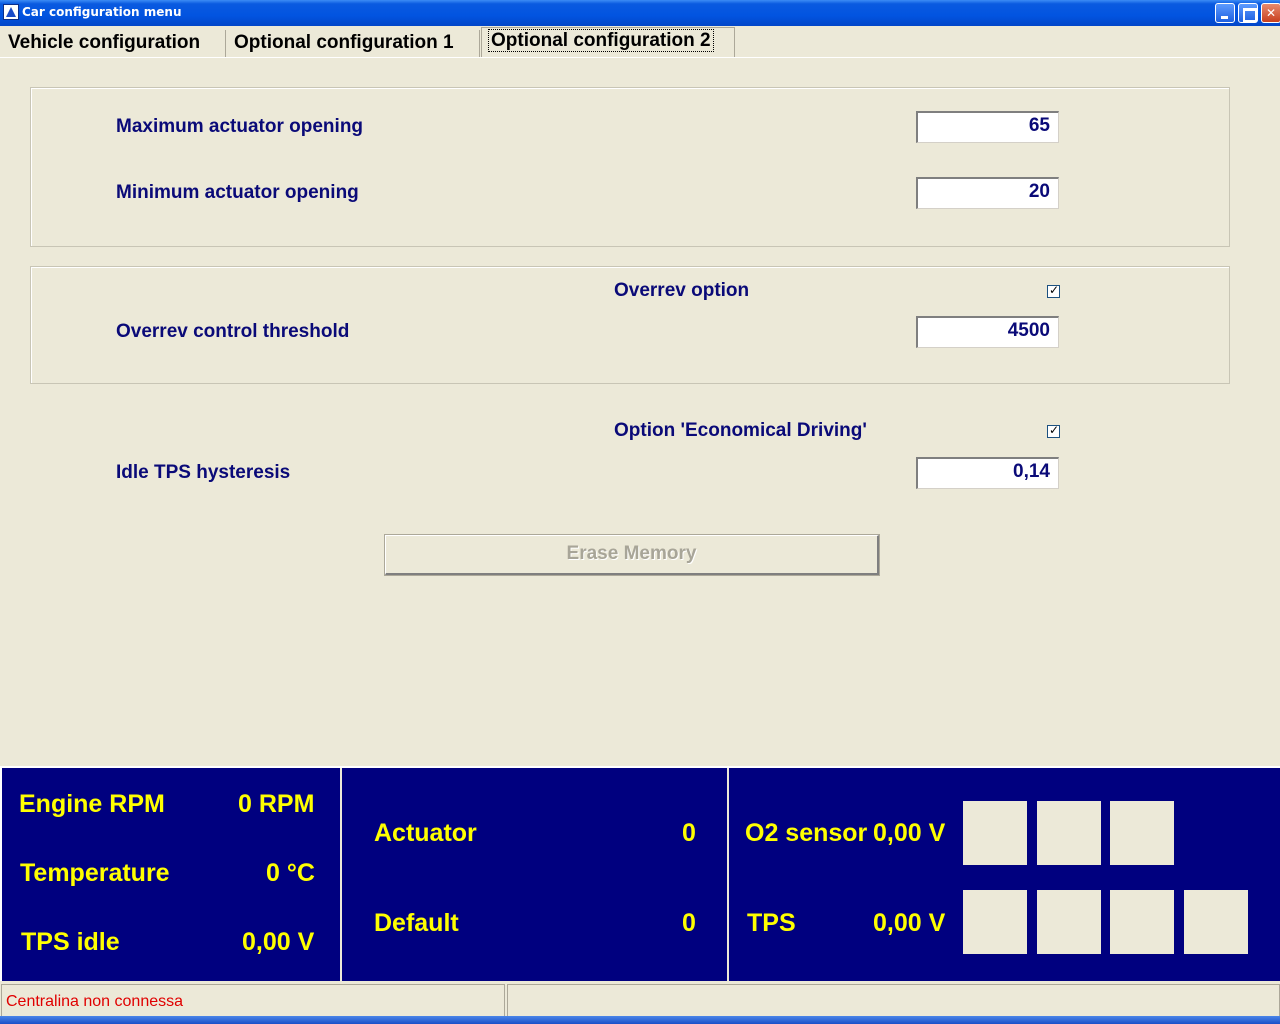 The image size is (1280, 1024). What do you see at coordinates (632, 555) in the screenshot?
I see `erase-memory-button: Erase Memory` at bounding box center [632, 555].